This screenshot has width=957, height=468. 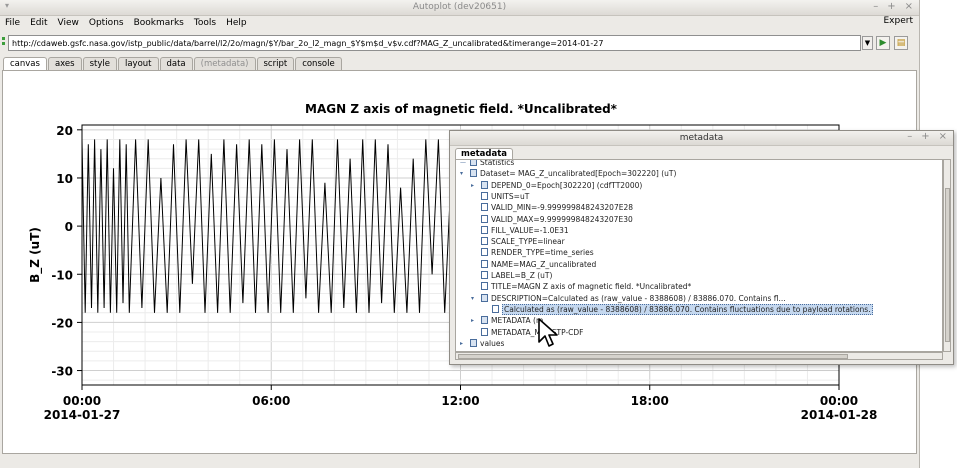 I want to click on tree-node: FILL_VALUE=-1.0E31, so click(x=525, y=231).